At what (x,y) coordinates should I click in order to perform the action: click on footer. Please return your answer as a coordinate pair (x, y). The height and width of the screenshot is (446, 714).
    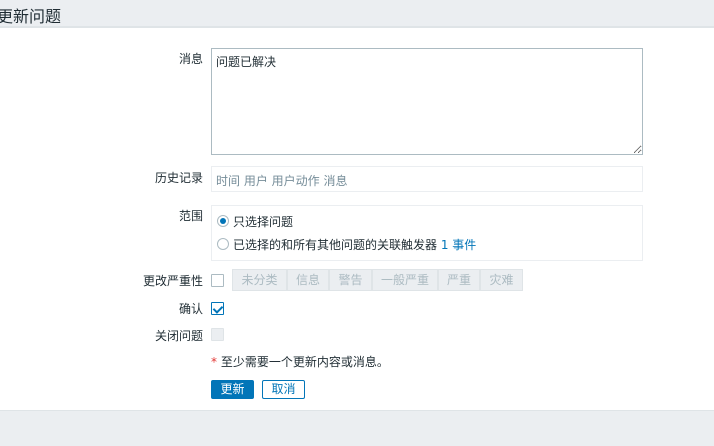
    Looking at the image, I should click on (357, 428).